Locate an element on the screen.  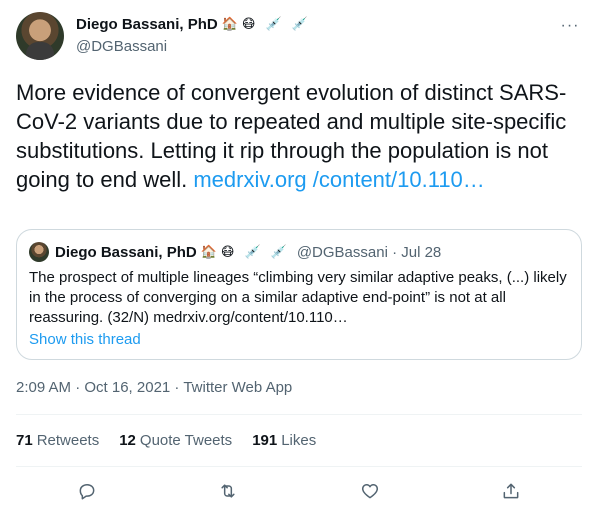
retweets-label: Retweets is located at coordinates (68, 440).